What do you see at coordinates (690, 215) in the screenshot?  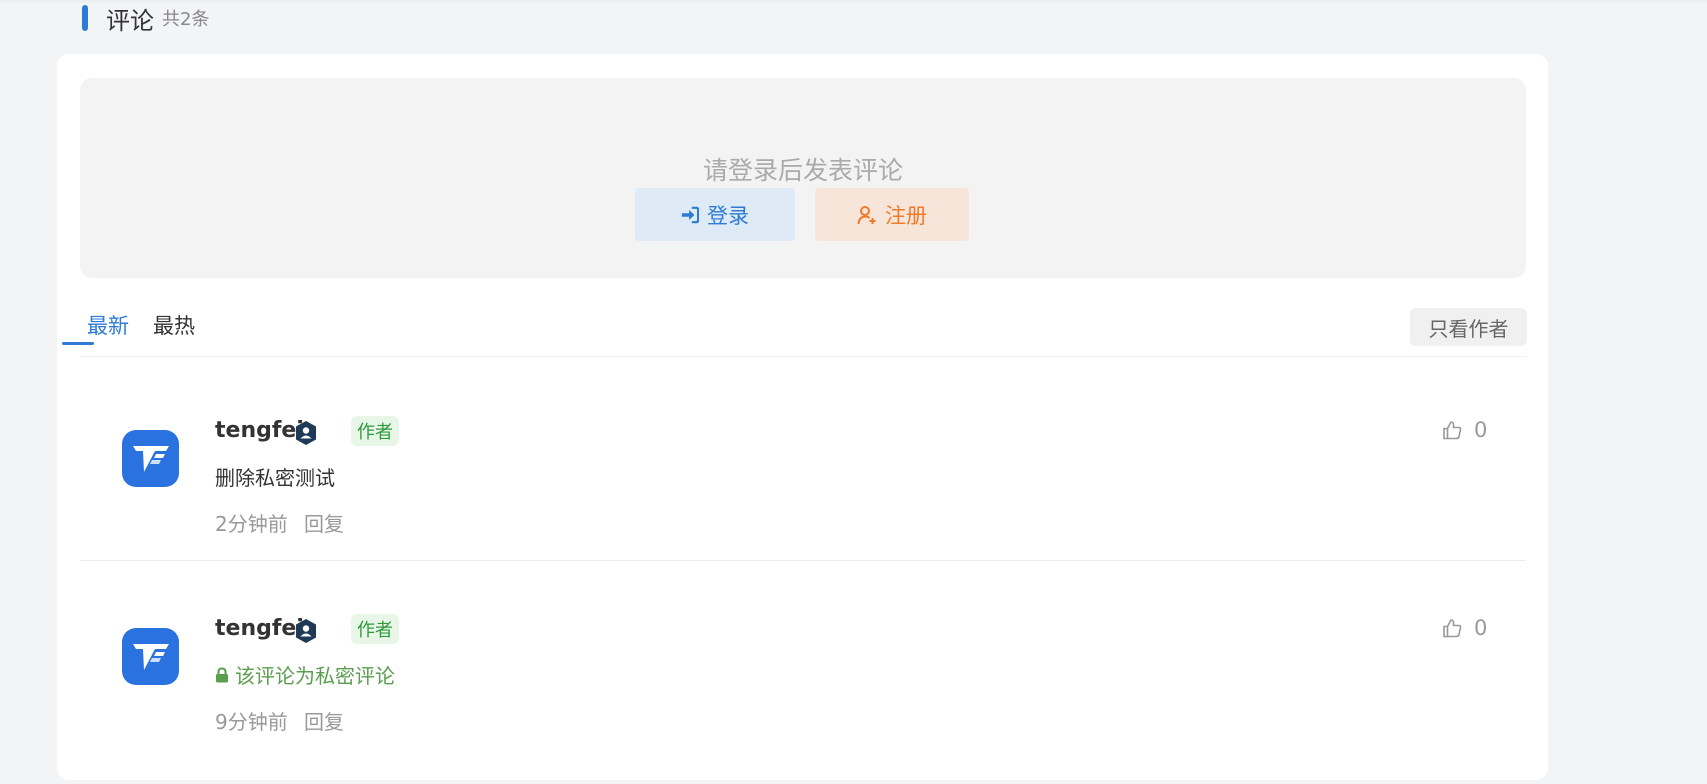 I see `sign-in-icon` at bounding box center [690, 215].